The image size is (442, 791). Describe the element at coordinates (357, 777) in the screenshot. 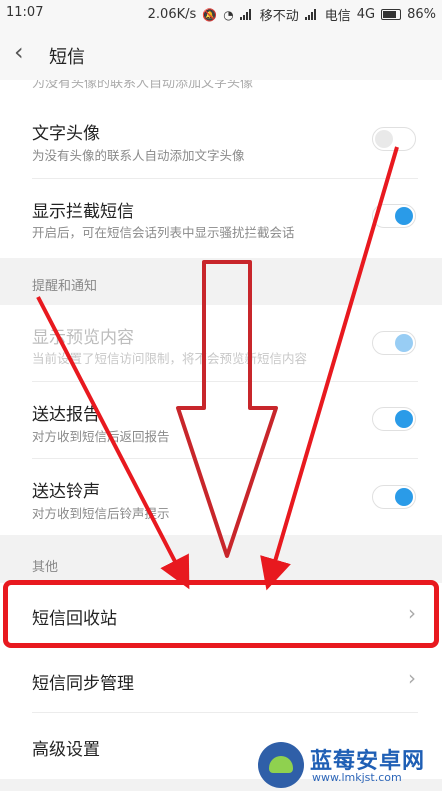

I see `watermark-url: www.lmkjst.com` at that location.